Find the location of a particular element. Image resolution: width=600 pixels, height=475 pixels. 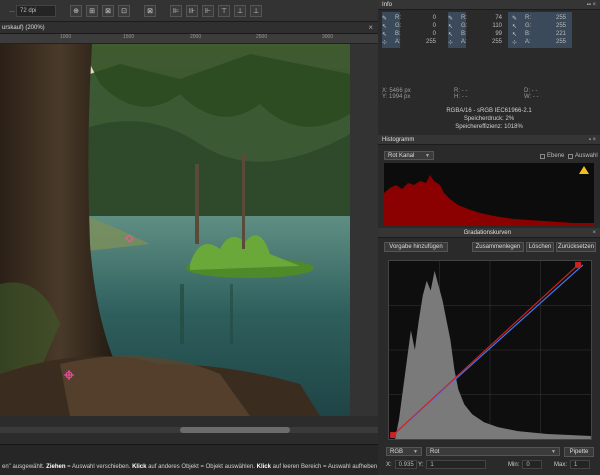

mirror-icon: ⊠ is located at coordinates (150, 10).